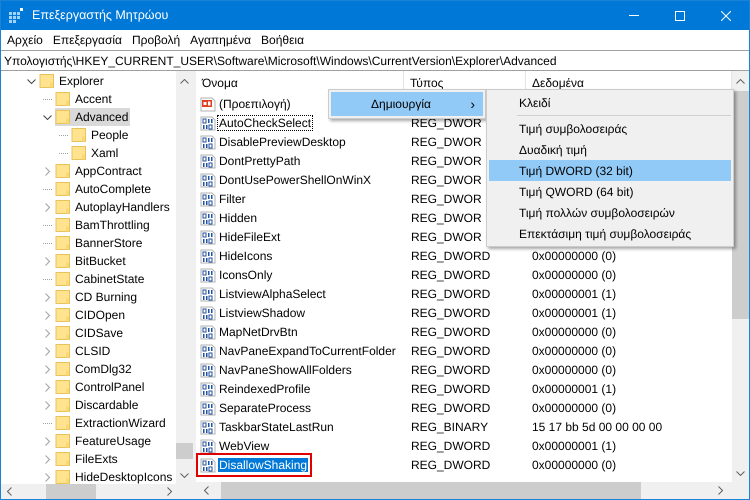  Describe the element at coordinates (97, 405) in the screenshot. I see `tree-item: Discardable` at that location.